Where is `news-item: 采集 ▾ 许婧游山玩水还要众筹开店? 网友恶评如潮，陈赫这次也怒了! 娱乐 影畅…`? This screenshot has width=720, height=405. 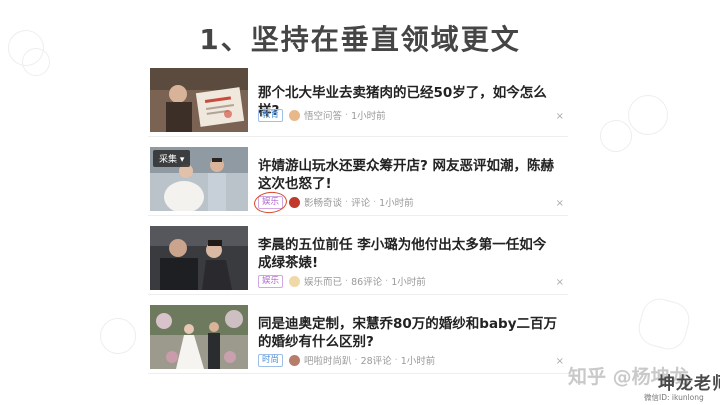
news-item: 采集 ▾ 许婧游山玩水还要众筹开店? 网友恶评如潮，陈赫这次也怒了! 娱乐 影畅… is located at coordinates (358, 179).